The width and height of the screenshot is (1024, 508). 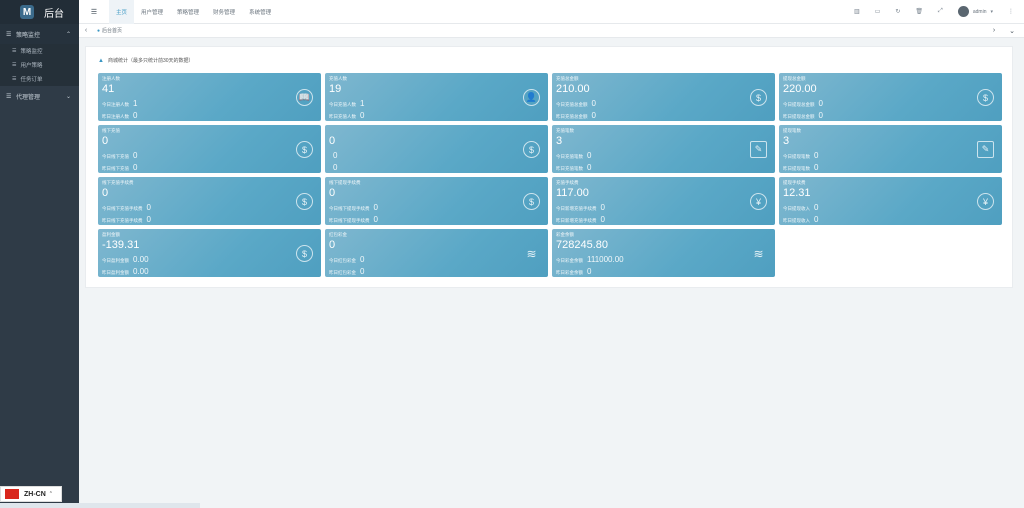 What do you see at coordinates (135, 103) in the screenshot?
I see `stat-today-value: 1` at bounding box center [135, 103].